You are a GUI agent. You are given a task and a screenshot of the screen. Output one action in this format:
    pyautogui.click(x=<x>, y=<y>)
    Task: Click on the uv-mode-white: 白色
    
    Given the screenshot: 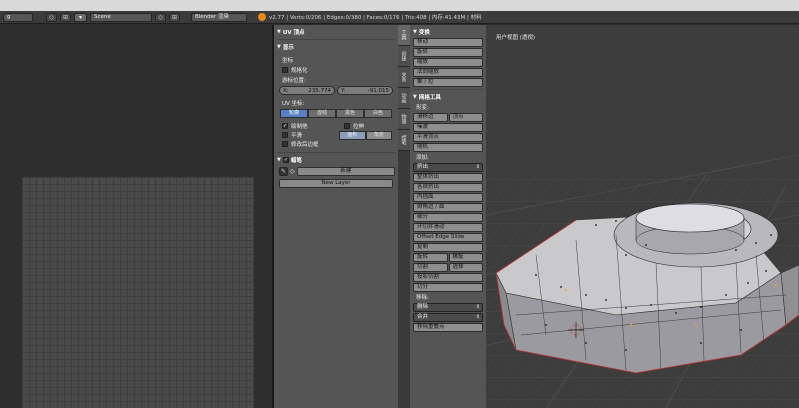 What is the action you would take?
    pyautogui.click(x=378, y=113)
    